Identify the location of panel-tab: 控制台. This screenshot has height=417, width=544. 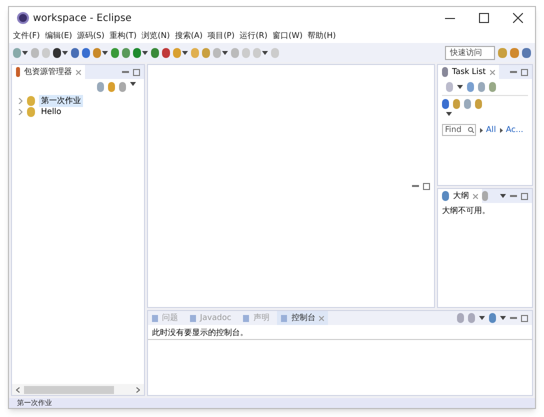
(302, 318).